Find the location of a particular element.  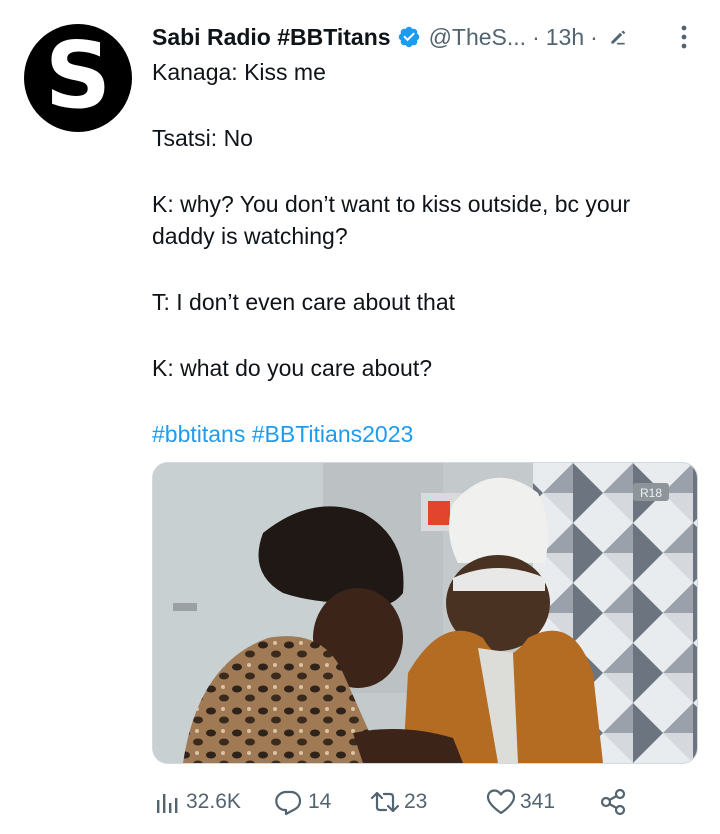

like-button: 341 is located at coordinates (542, 802).